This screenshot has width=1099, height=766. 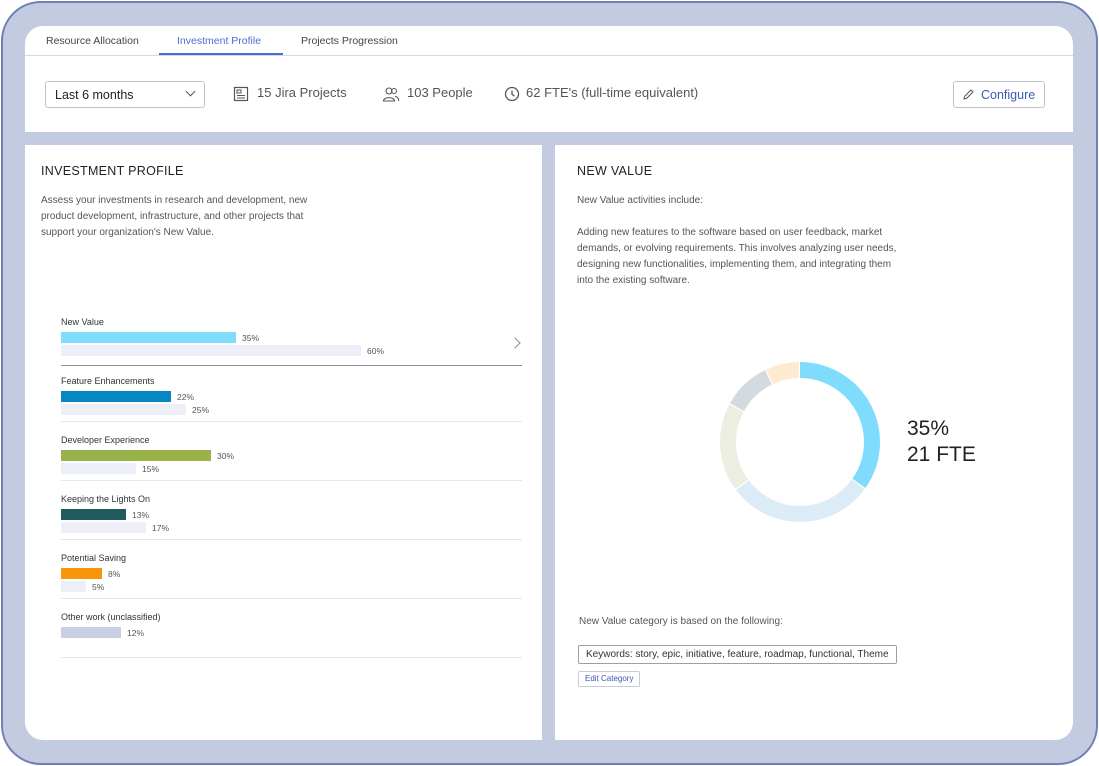 I want to click on tab-investment-profile: Investment Profile, so click(x=219, y=41).